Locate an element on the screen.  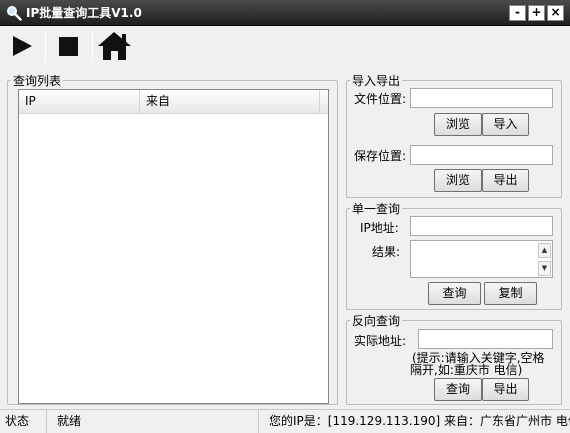
status-value: 就绪 is located at coordinates (155, 421).